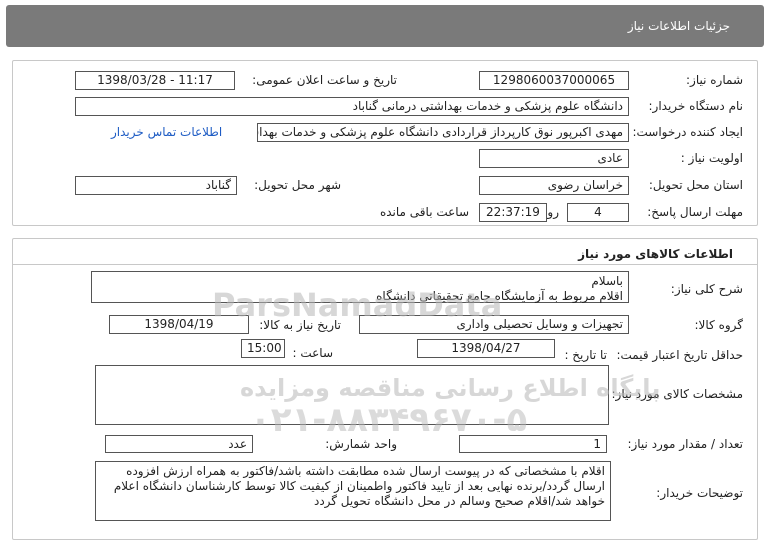 The width and height of the screenshot is (770, 545). I want to click on remaining-time-label: ساعت باقی مانده, so click(424, 212).